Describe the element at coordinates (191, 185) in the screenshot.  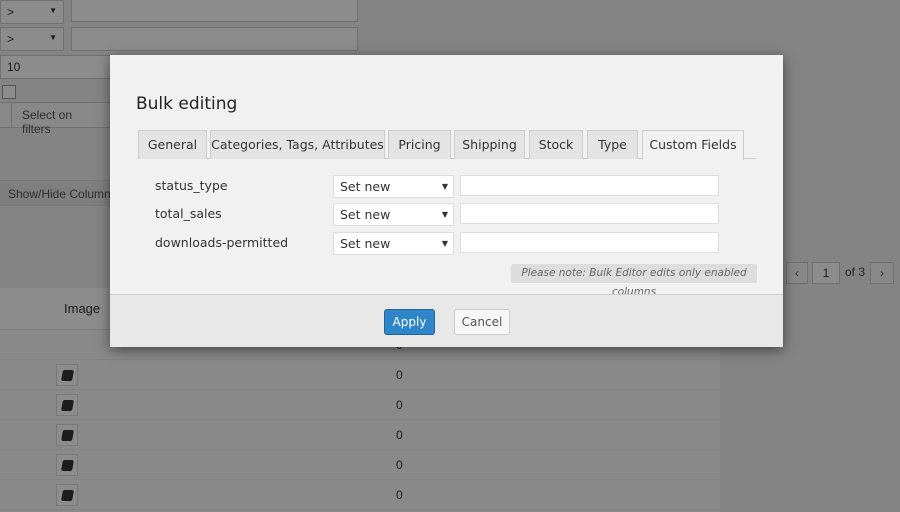
I see `field-label: status_type` at that location.